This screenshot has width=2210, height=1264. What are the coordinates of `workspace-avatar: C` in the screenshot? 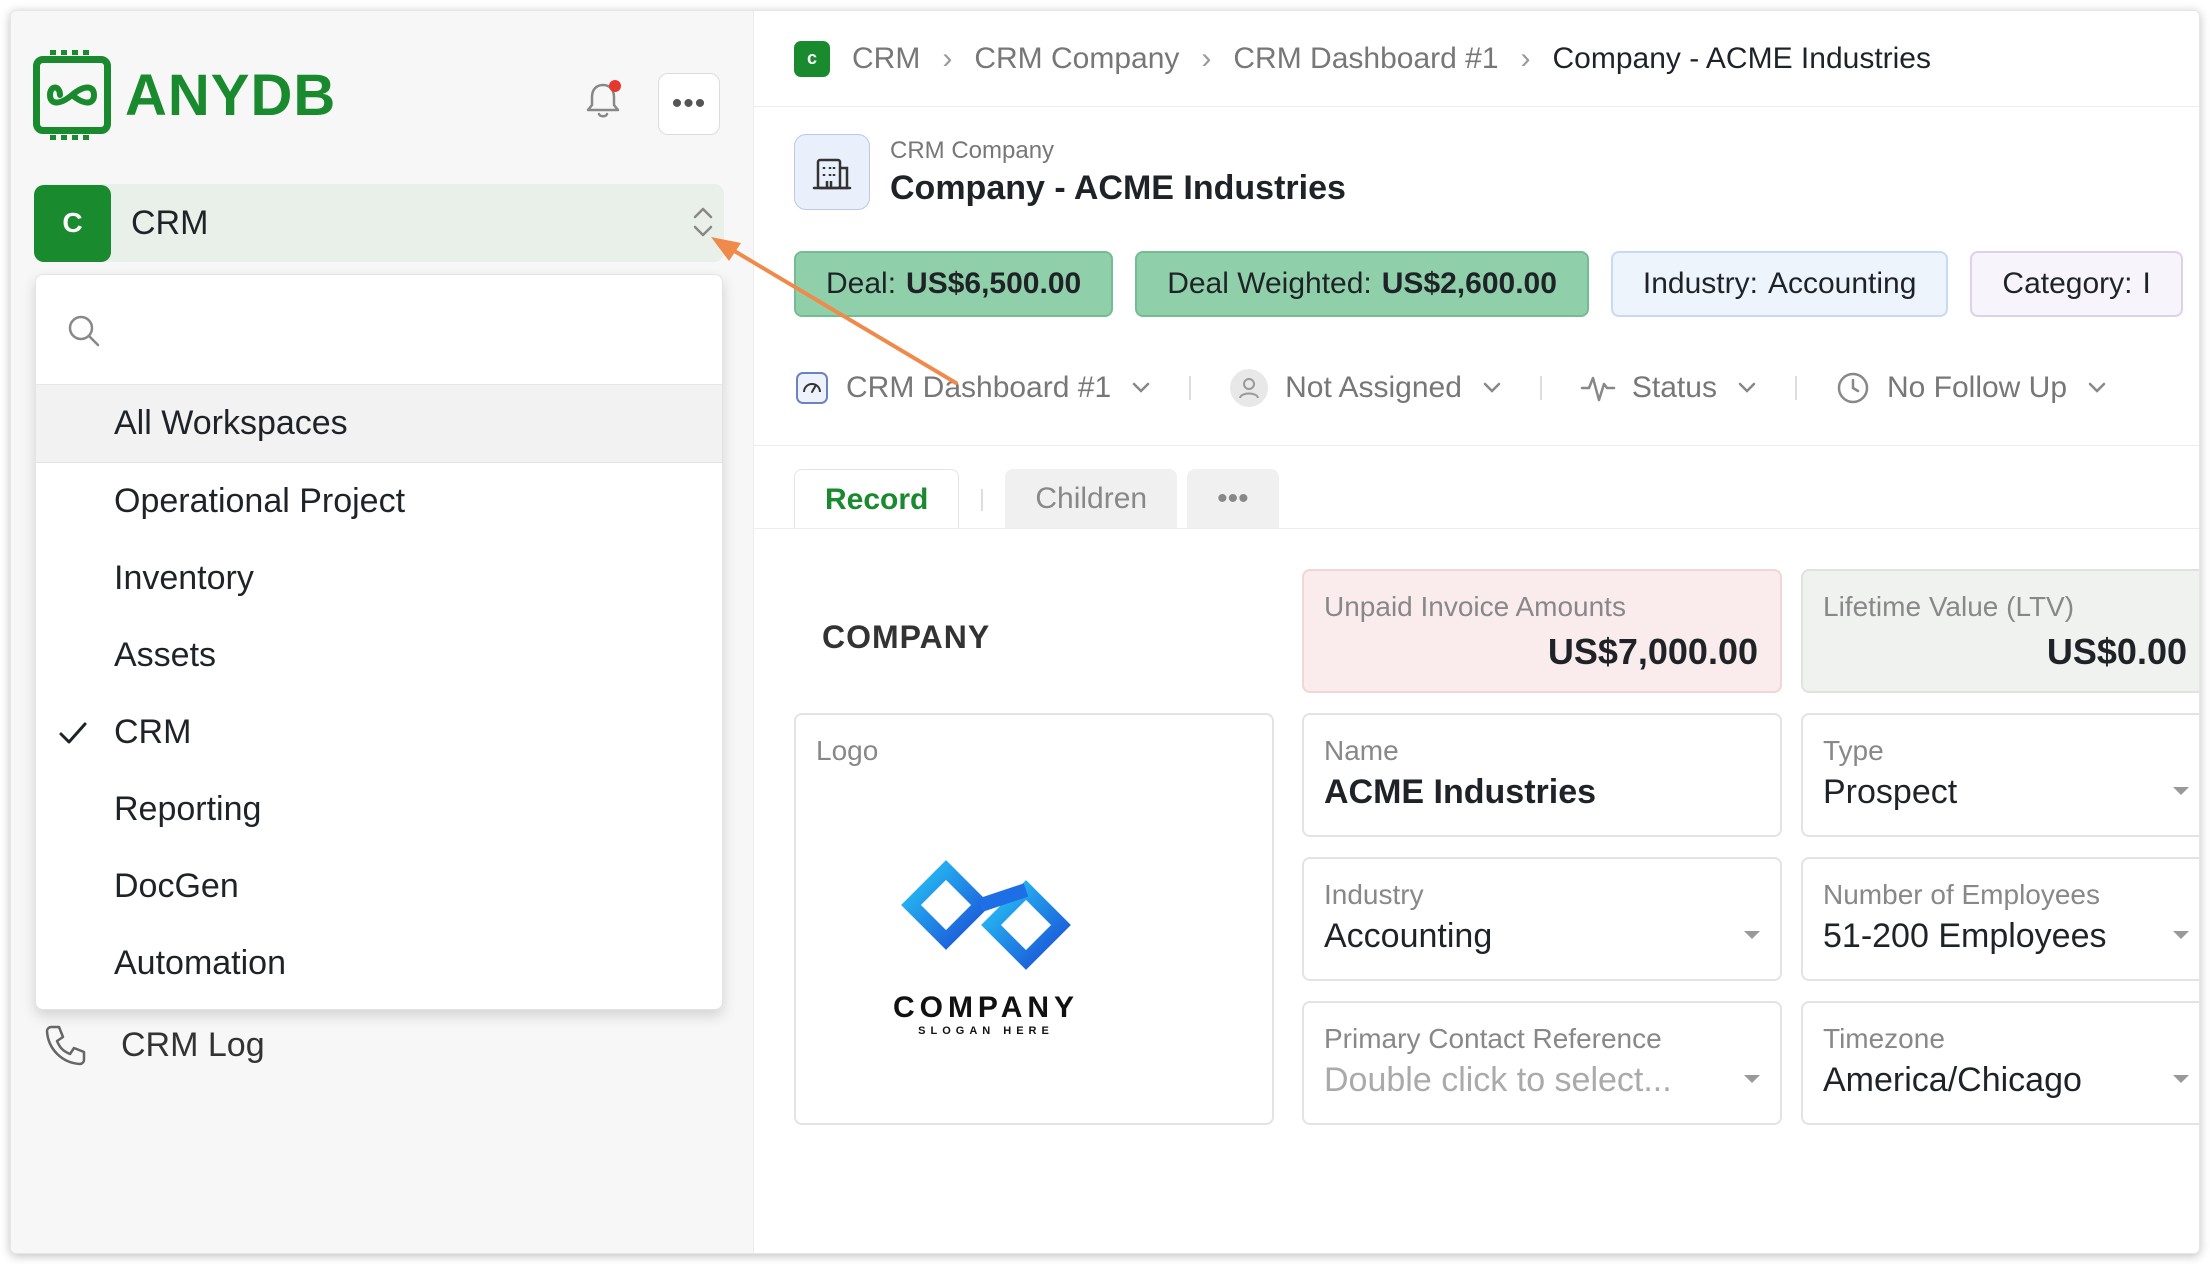 It's located at (72, 223).